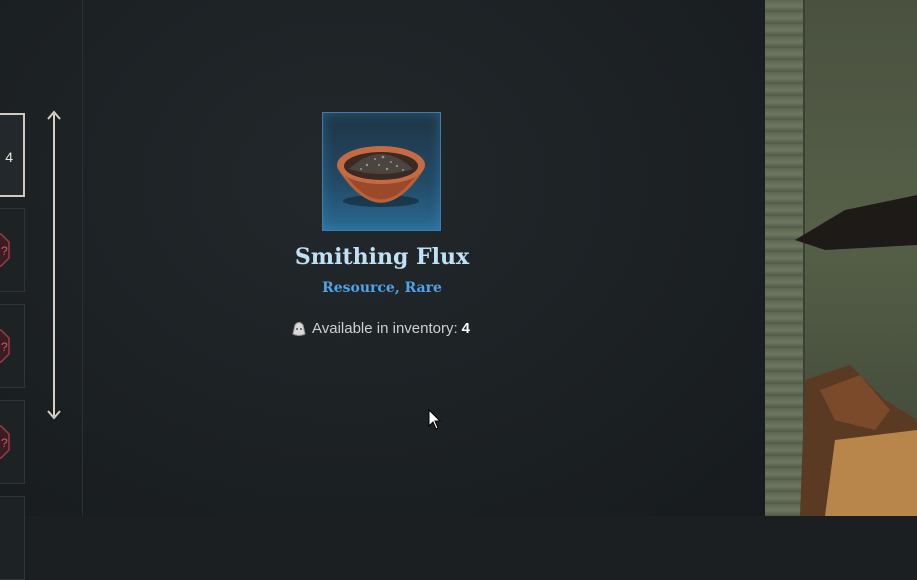 The width and height of the screenshot is (917, 580). What do you see at coordinates (435, 419) in the screenshot?
I see `mouse-cursor-icon` at bounding box center [435, 419].